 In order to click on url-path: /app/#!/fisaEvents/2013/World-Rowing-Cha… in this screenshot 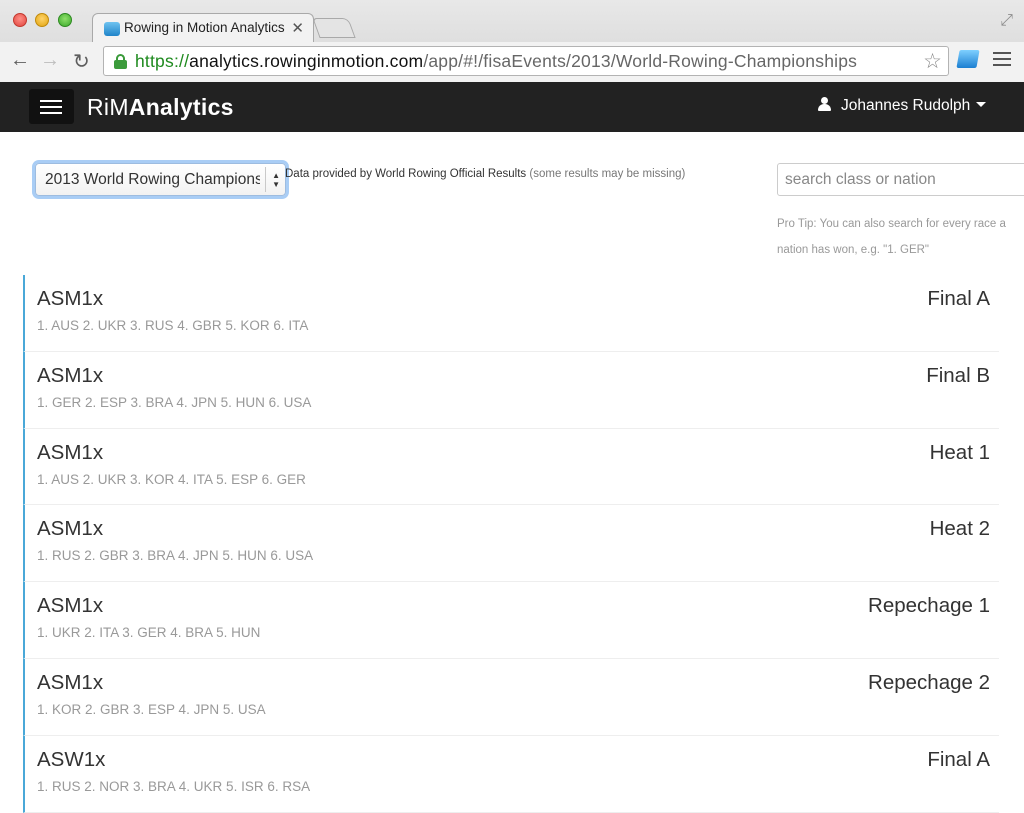, I will do `click(640, 61)`.